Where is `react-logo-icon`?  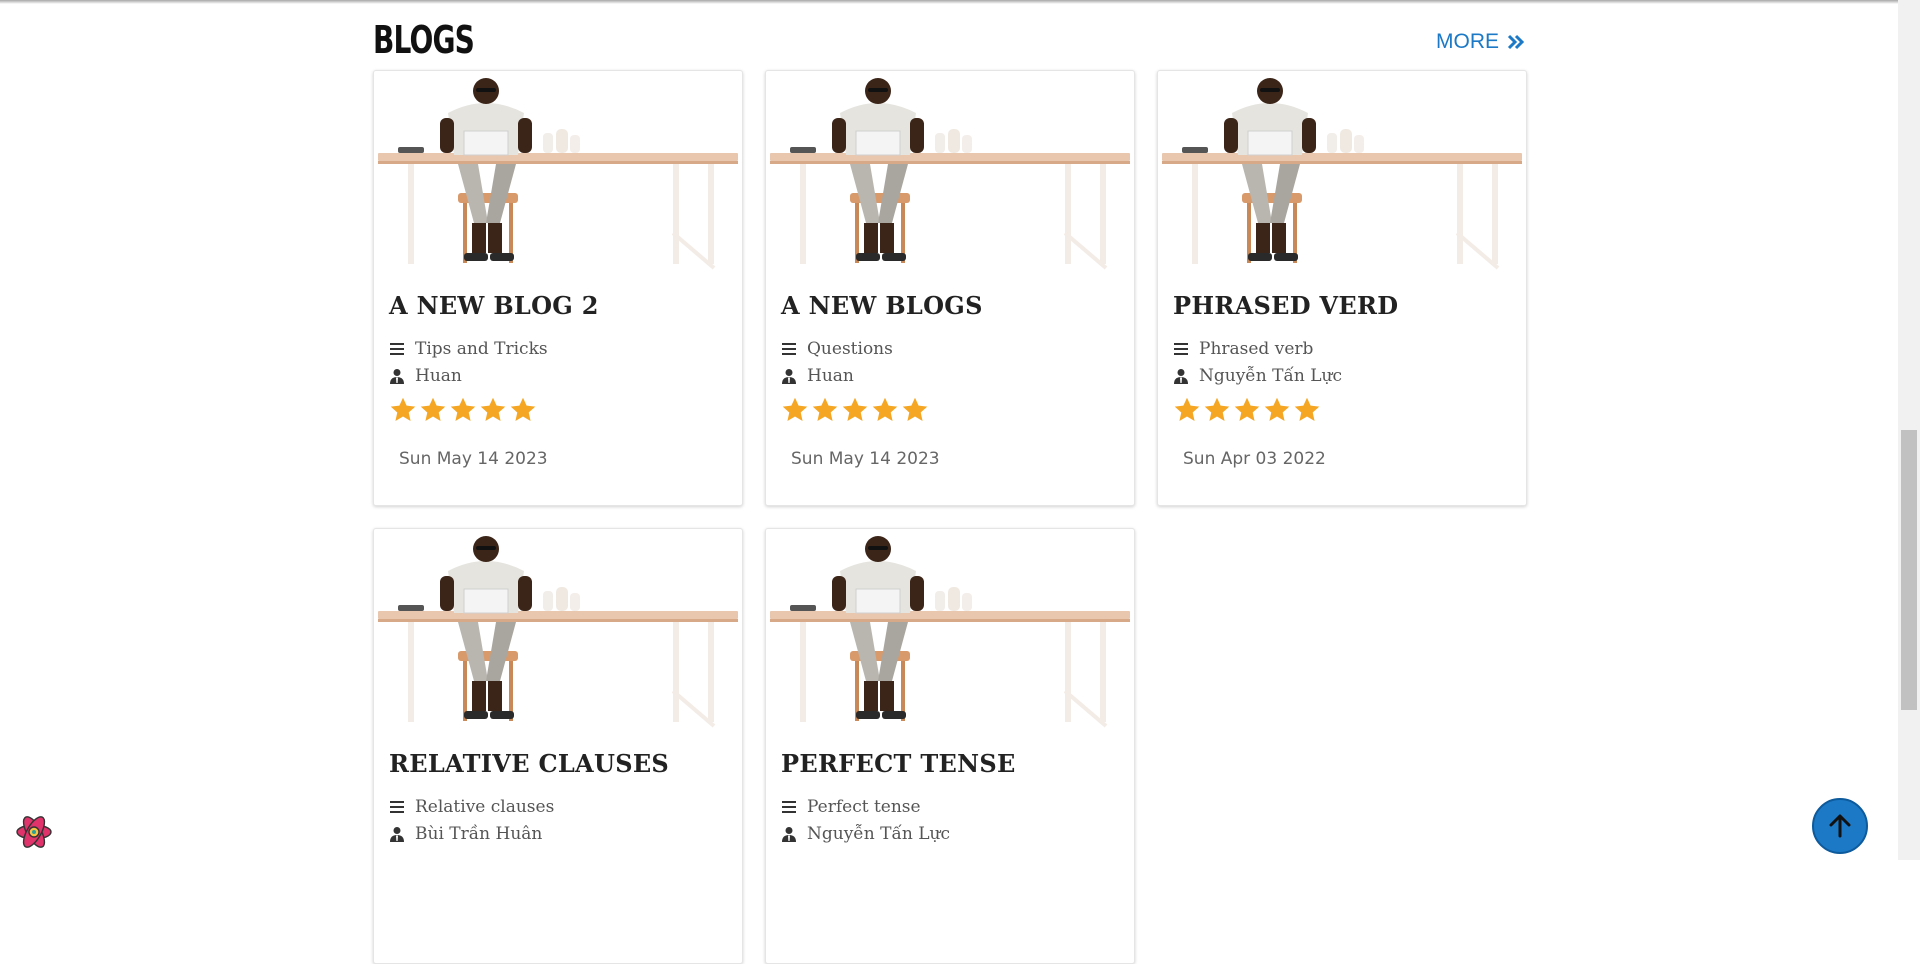
react-logo-icon is located at coordinates (34, 832).